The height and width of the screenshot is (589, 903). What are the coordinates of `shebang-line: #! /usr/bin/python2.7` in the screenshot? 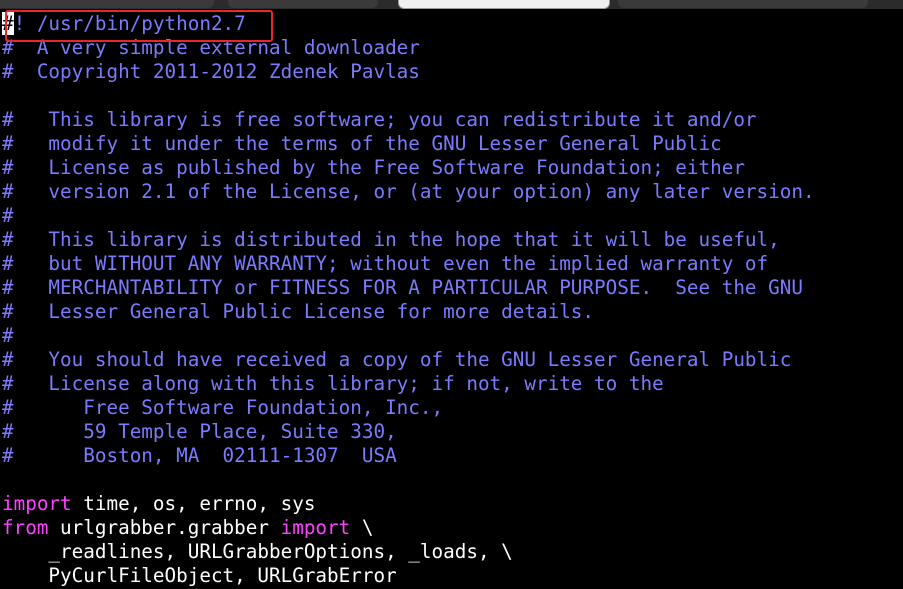 It's located at (124, 24).